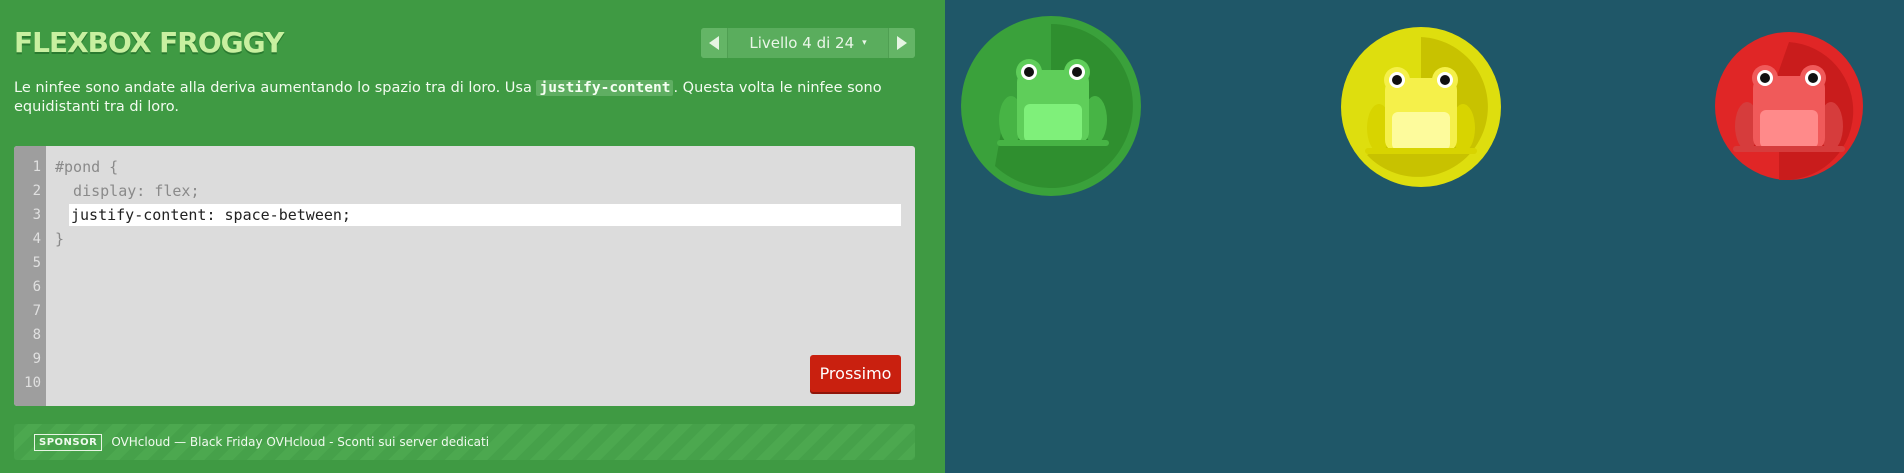 This screenshot has width=1904, height=473. Describe the element at coordinates (32, 383) in the screenshot. I see `line-number: 10` at that location.